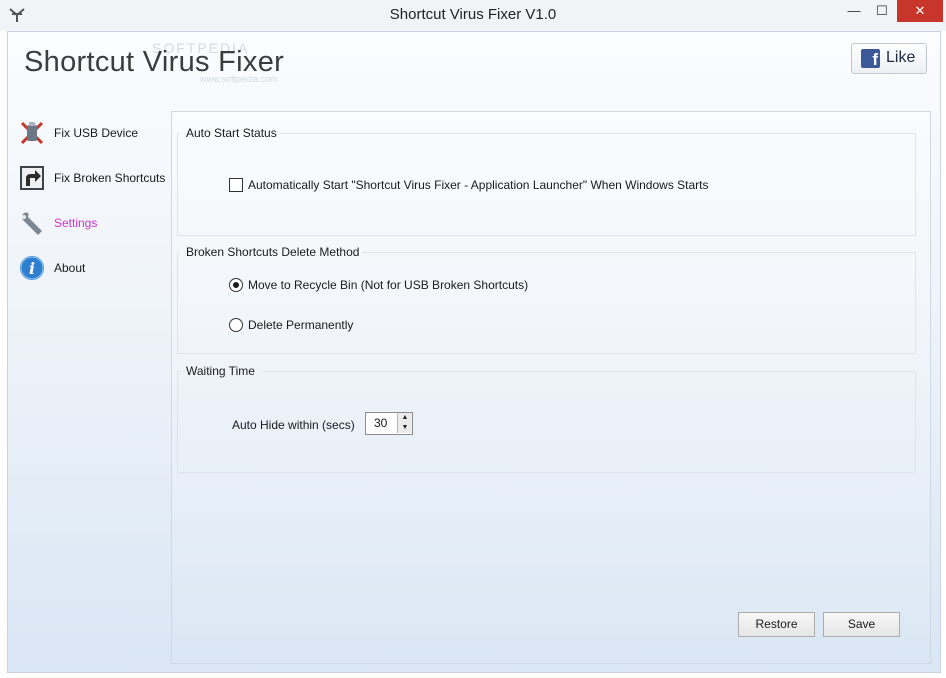  I want to click on recycle-bin-radio, so click(236, 285).